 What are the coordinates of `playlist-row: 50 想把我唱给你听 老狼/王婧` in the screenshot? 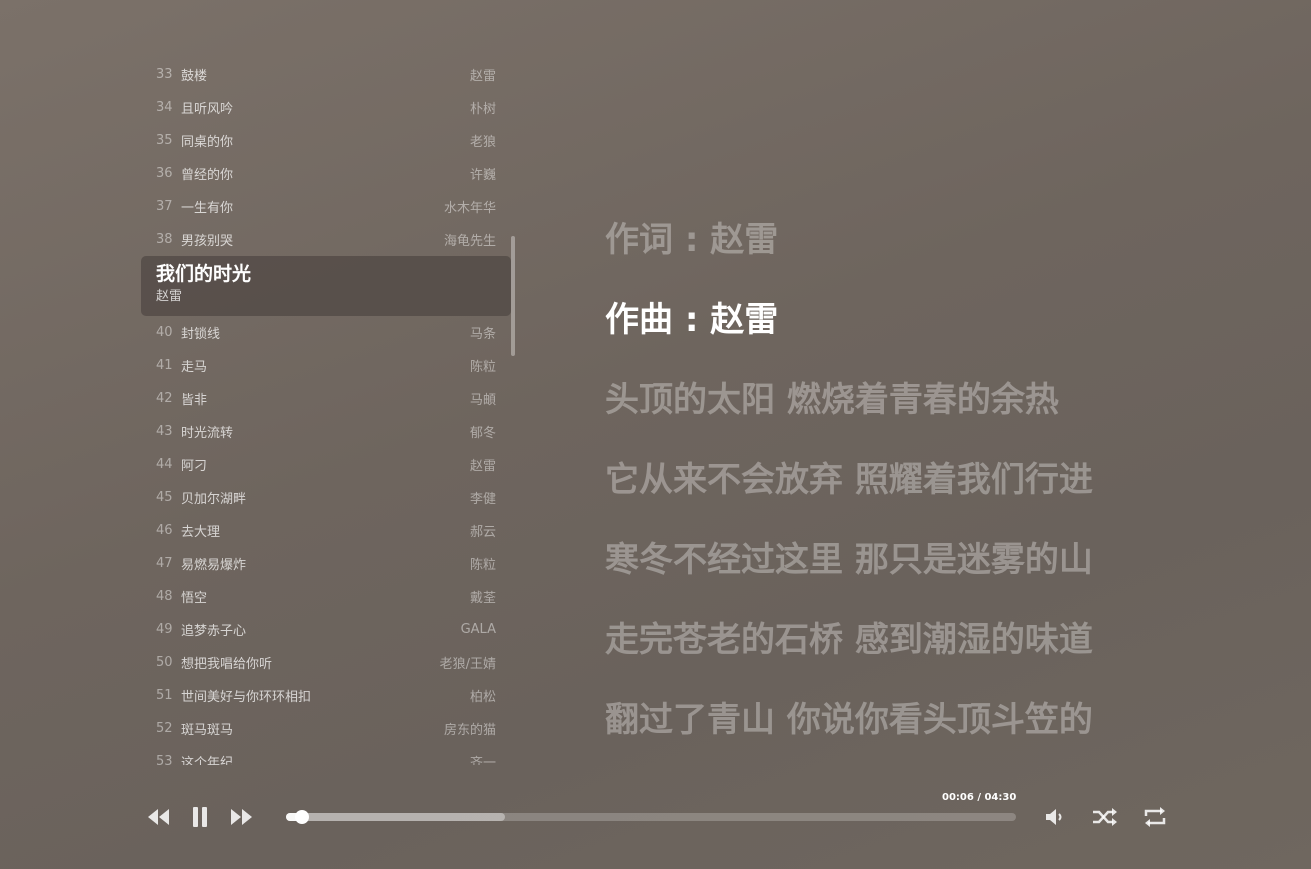 It's located at (326, 662).